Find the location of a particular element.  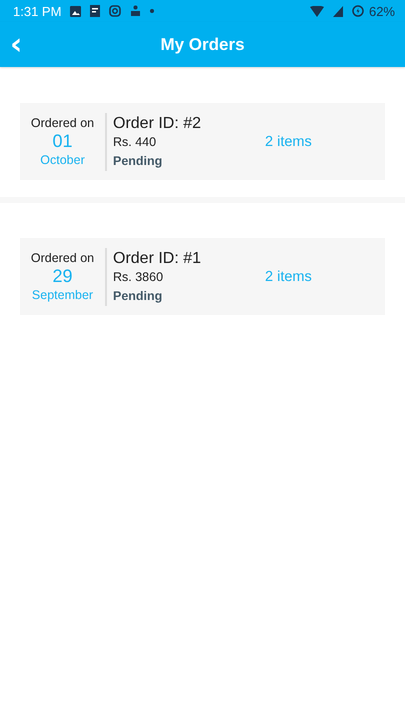

order-price: Rs. 440 is located at coordinates (135, 142).